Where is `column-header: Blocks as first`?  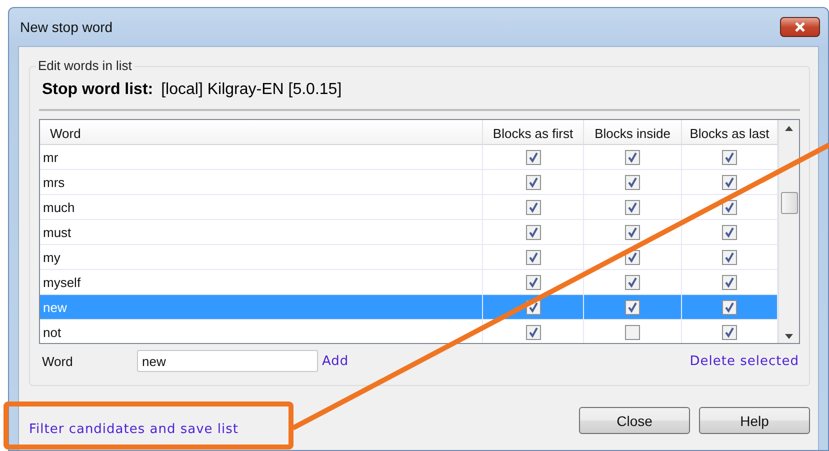 column-header: Blocks as first is located at coordinates (533, 132).